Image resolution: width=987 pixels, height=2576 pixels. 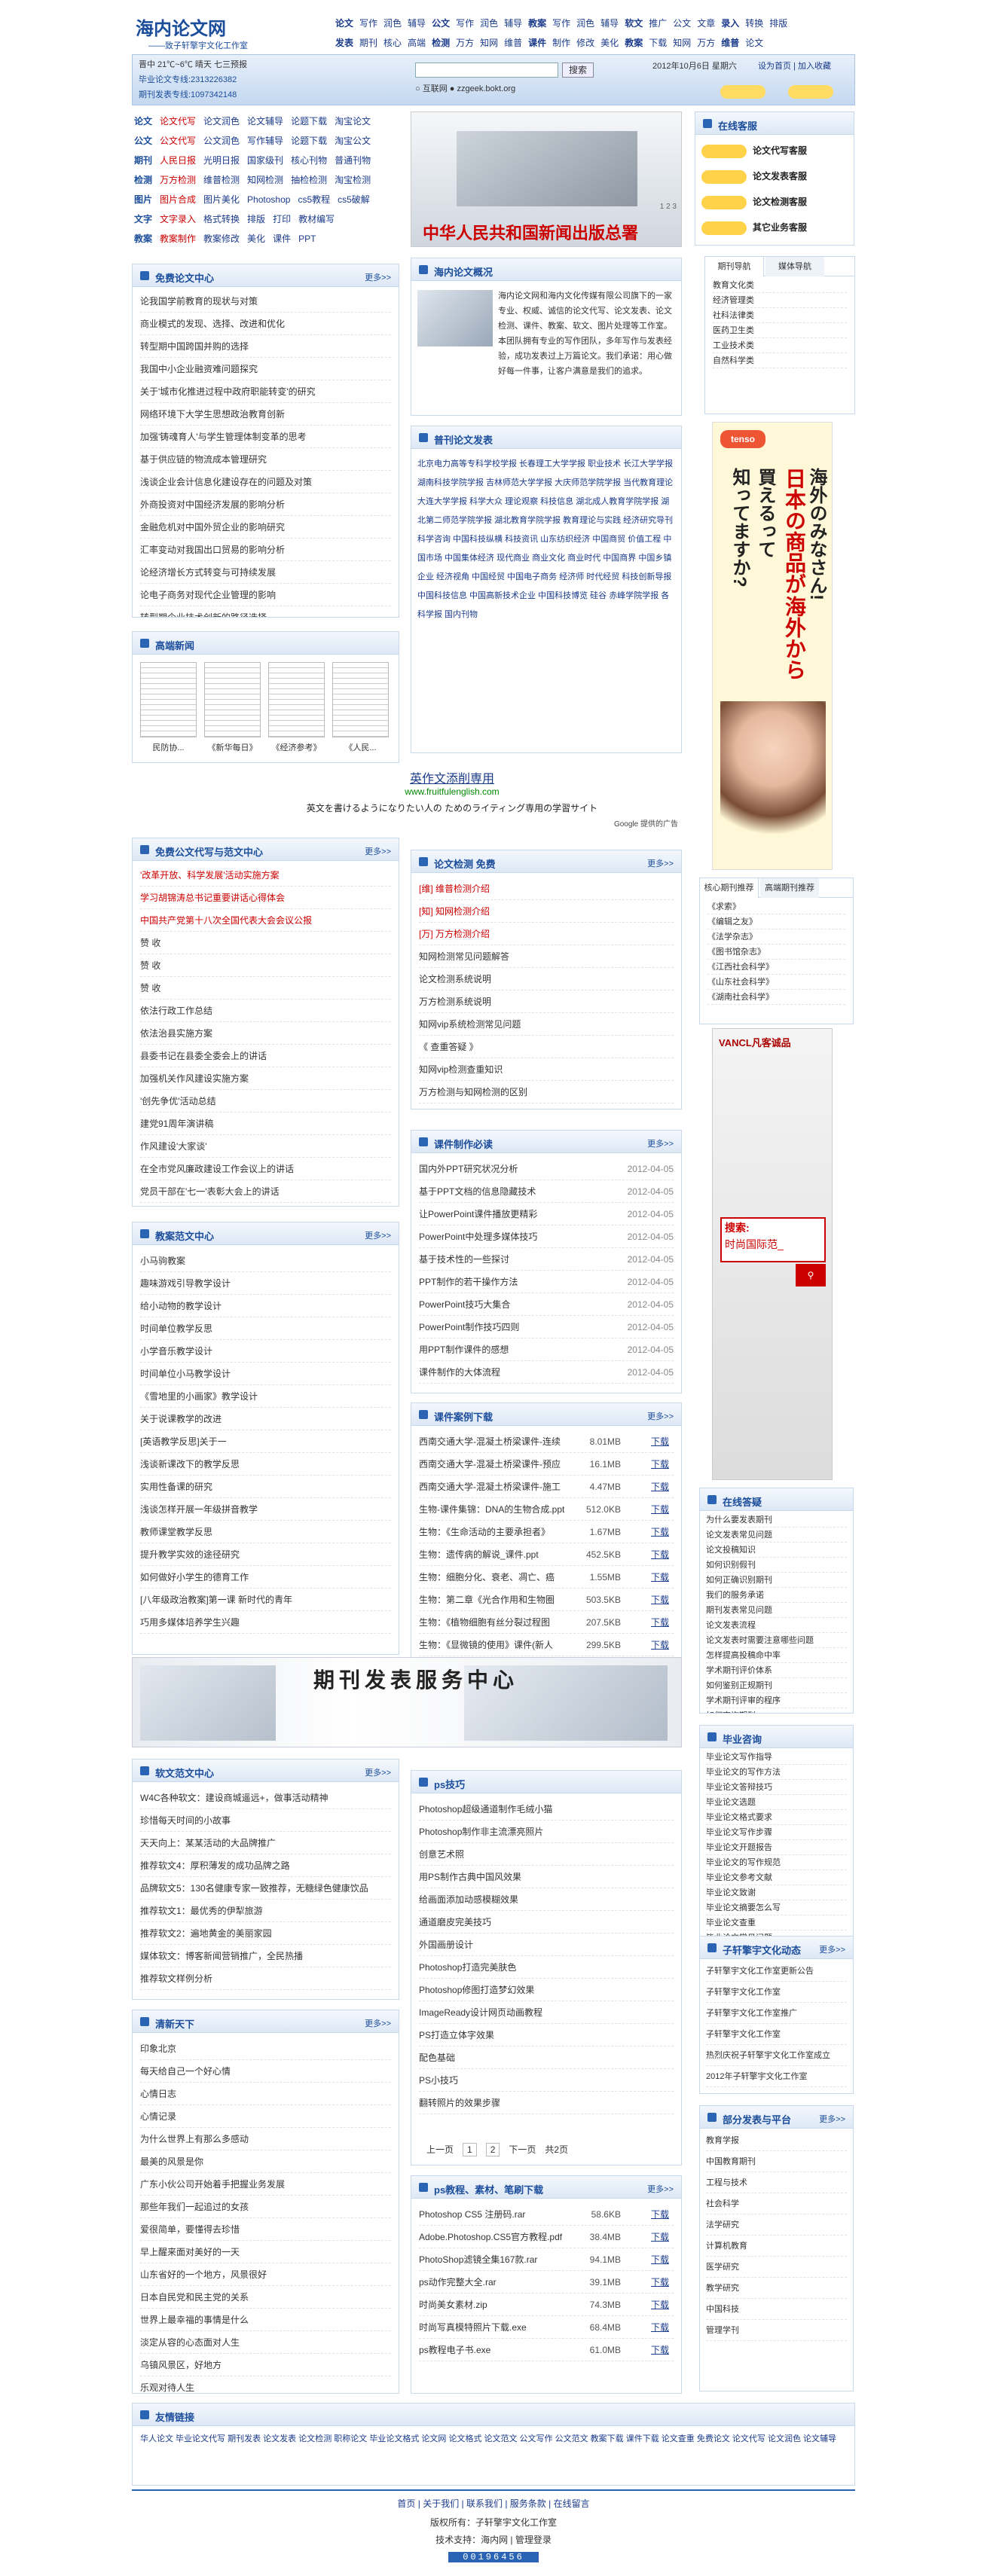 I want to click on item-title: 学术期刊评审的程序, so click(x=744, y=1701).